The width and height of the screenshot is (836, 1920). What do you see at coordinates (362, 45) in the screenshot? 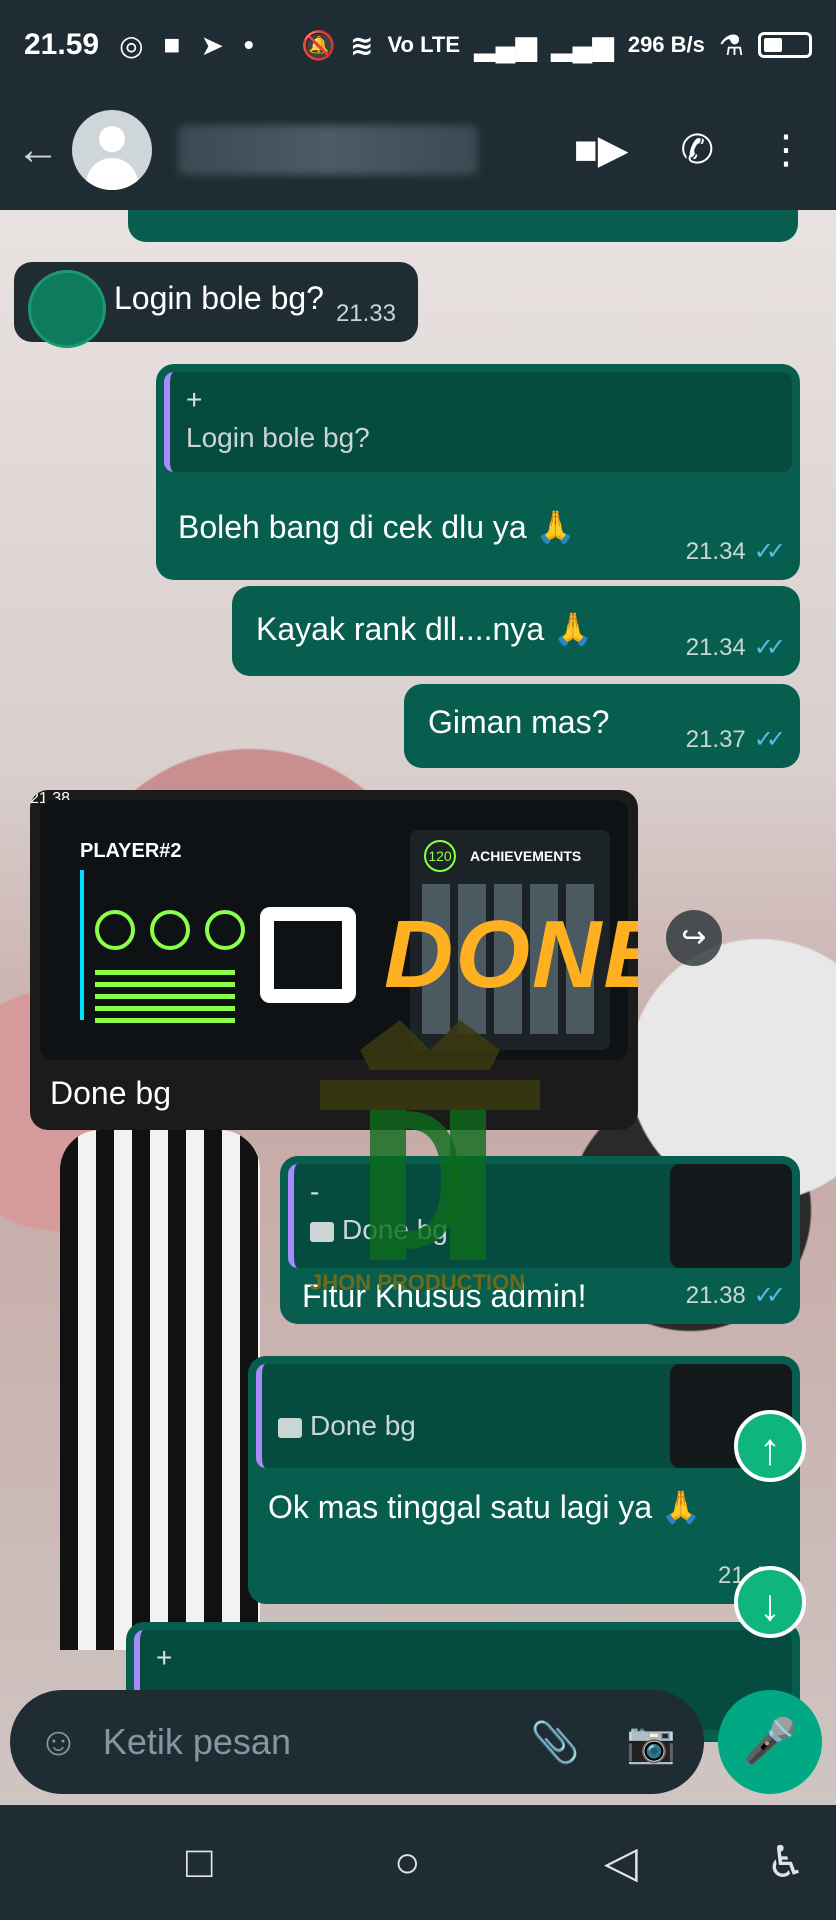
I see `wifi-icon: ≋` at bounding box center [362, 45].